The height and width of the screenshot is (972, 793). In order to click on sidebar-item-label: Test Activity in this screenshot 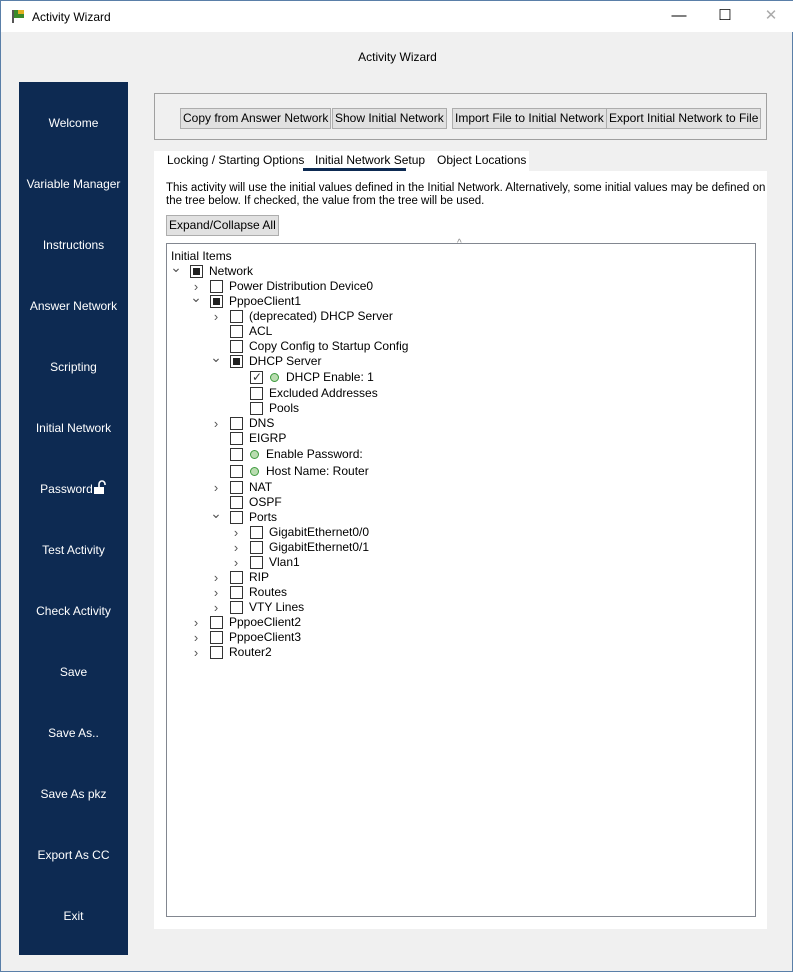, I will do `click(73, 550)`.